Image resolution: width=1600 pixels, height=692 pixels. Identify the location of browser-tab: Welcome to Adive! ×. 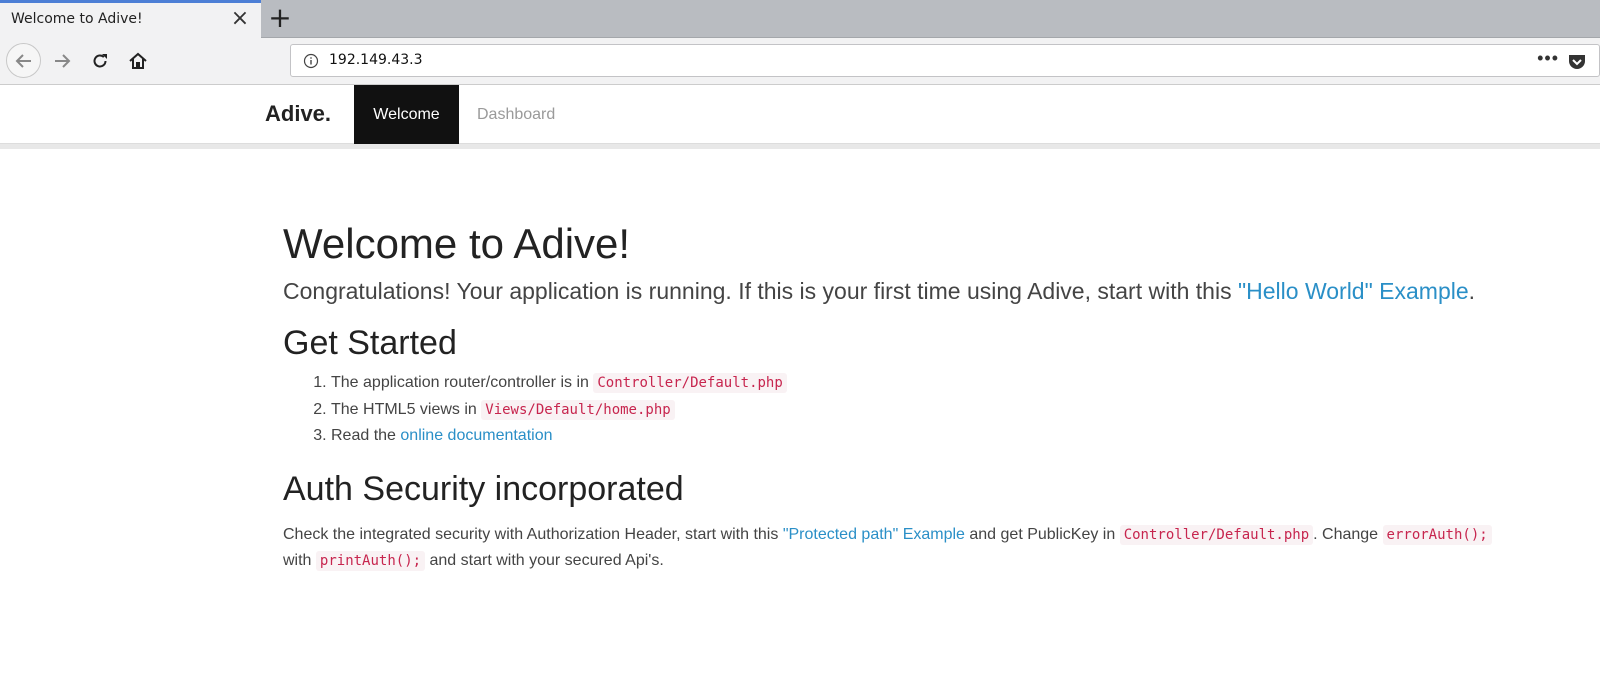
(130, 19).